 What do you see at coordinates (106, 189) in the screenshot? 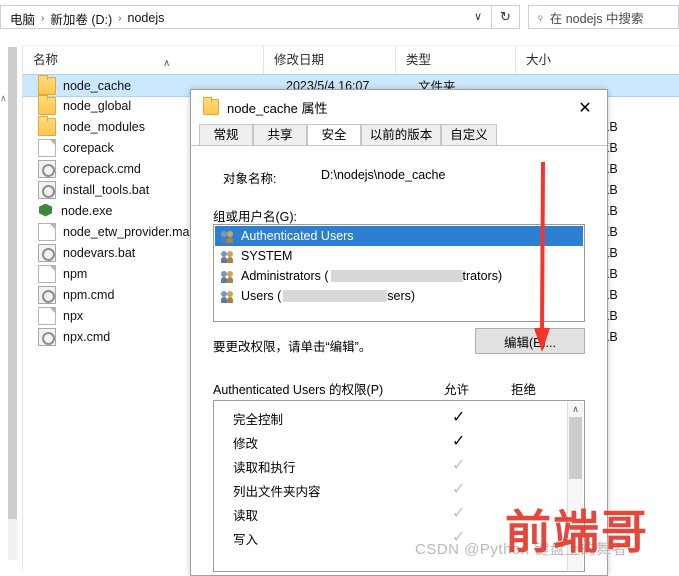
I see `file-name: install_tools.bat` at bounding box center [106, 189].